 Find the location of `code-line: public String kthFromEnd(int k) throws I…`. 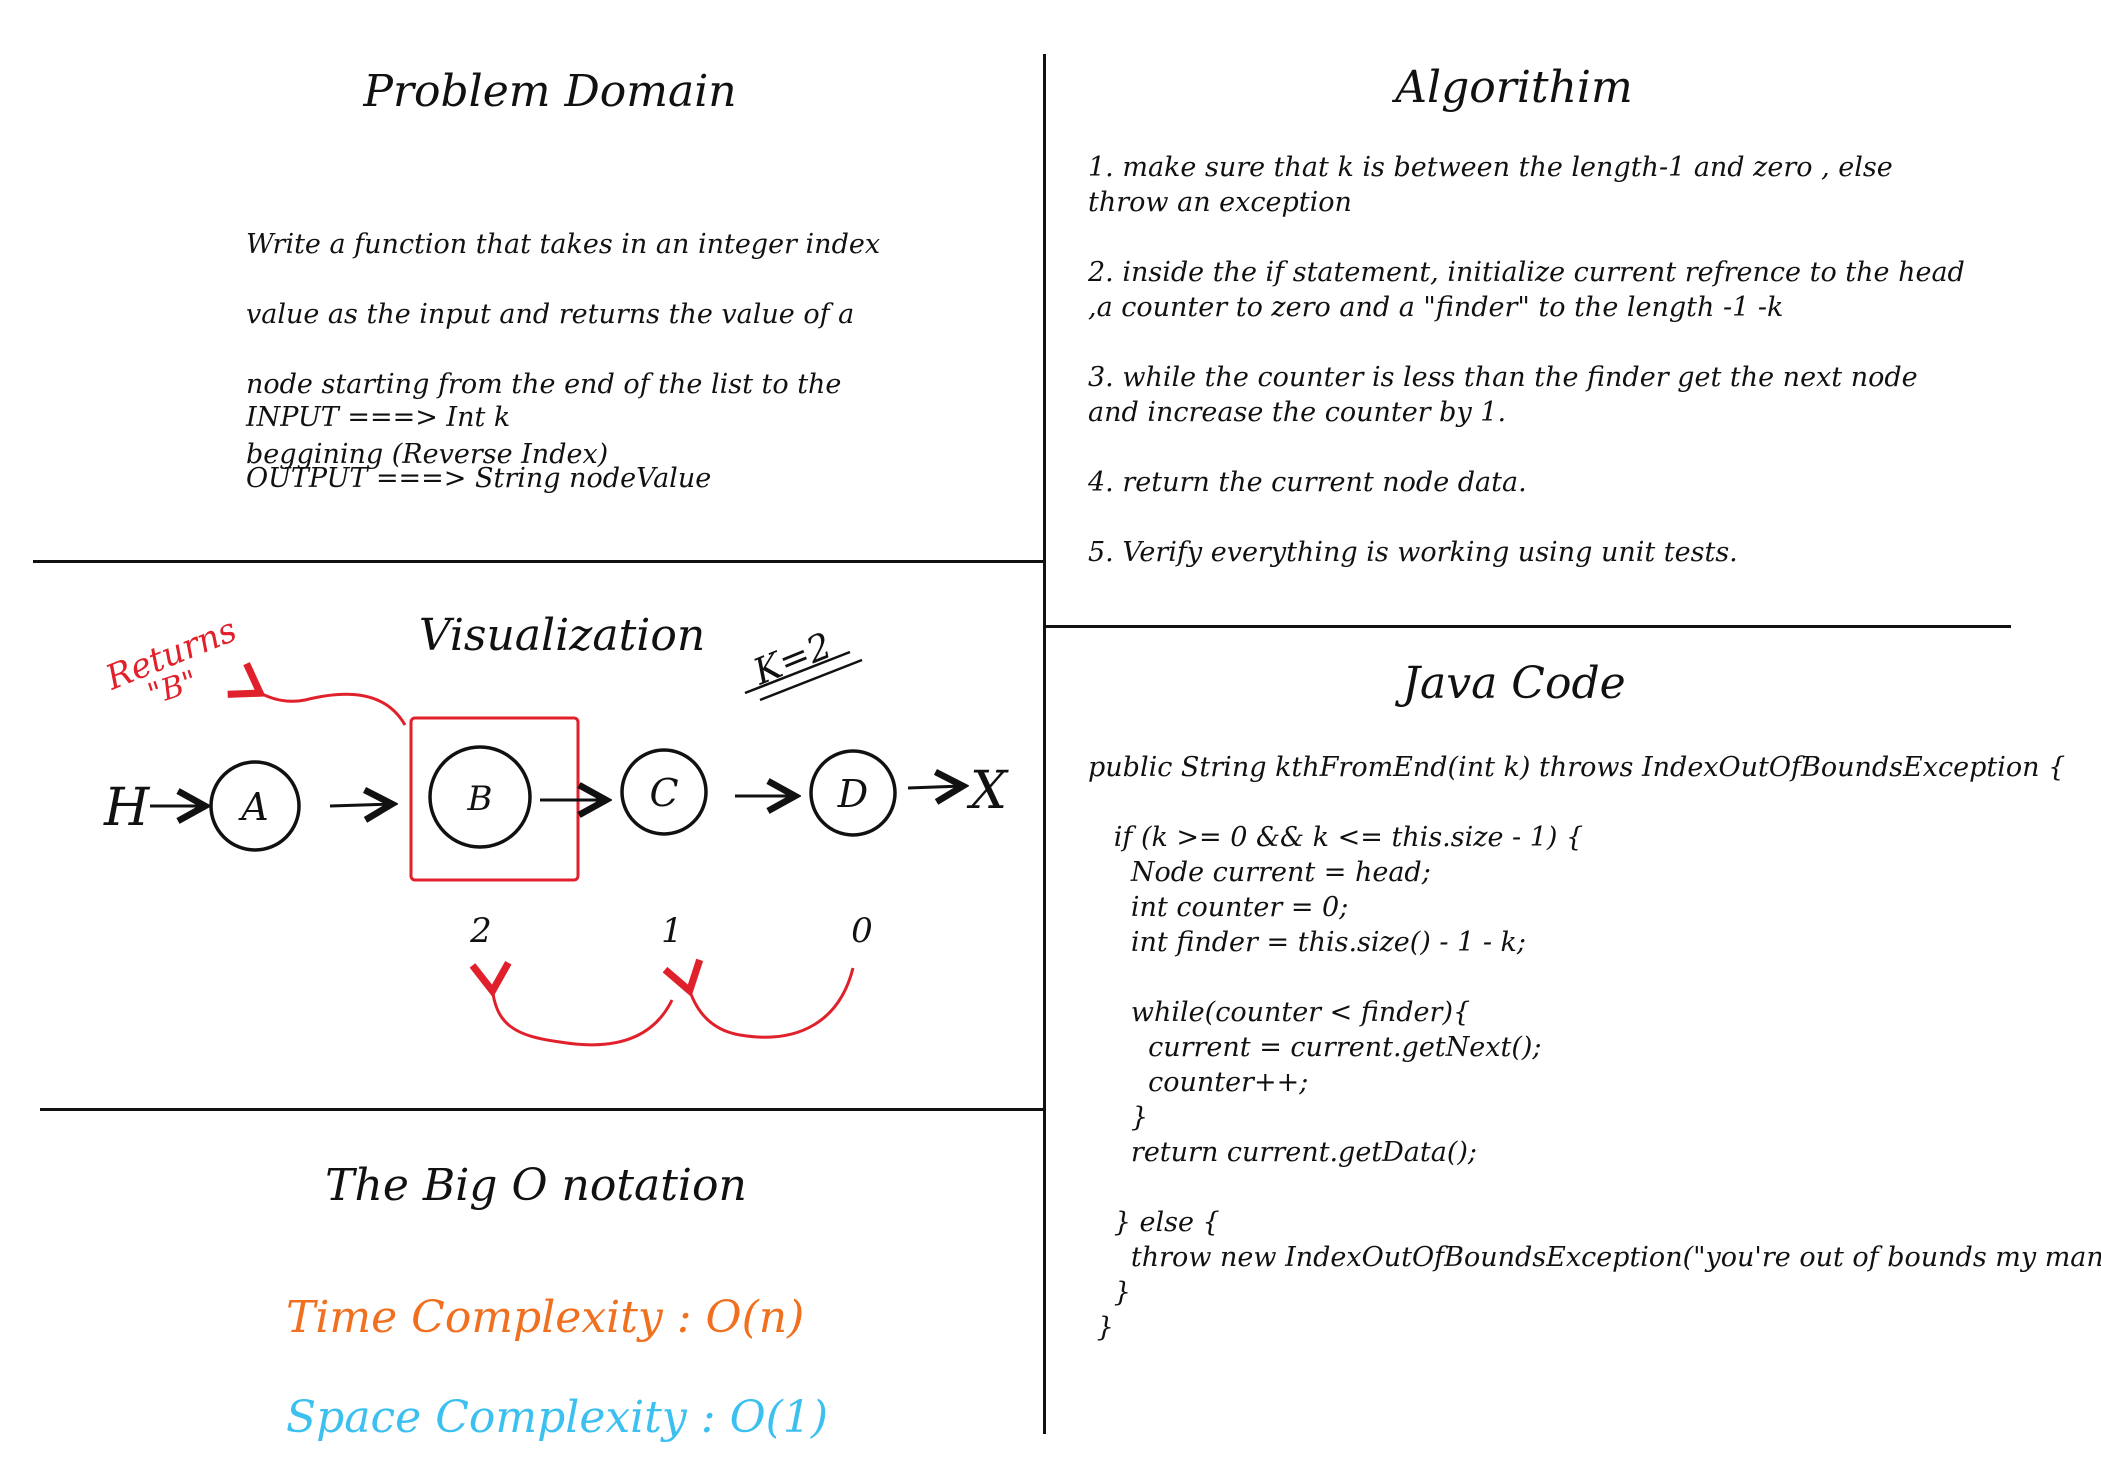

code-line: public String kthFromEnd(int k) throws I… is located at coordinates (1577, 767).